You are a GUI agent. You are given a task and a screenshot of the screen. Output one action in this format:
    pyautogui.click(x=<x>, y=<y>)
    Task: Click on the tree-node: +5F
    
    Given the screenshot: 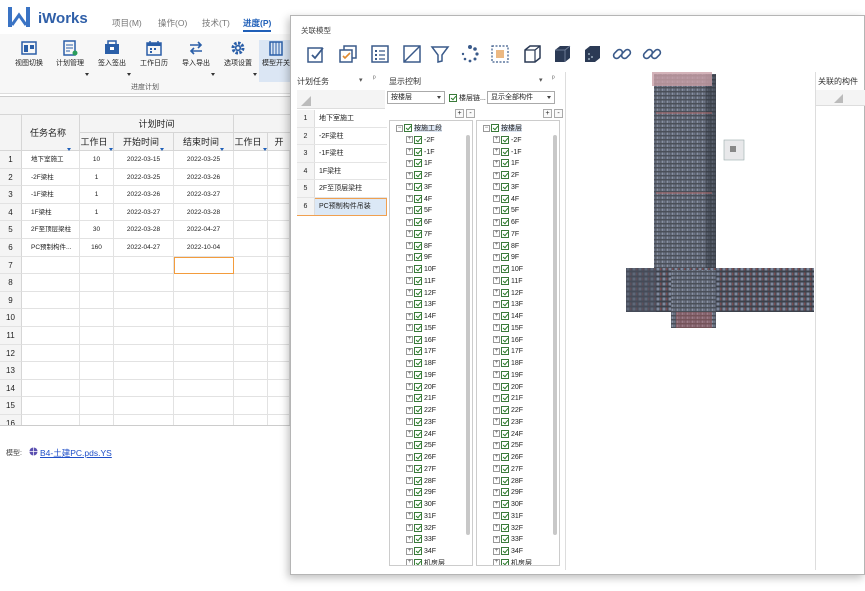 What is the action you would take?
    pyautogui.click(x=506, y=211)
    